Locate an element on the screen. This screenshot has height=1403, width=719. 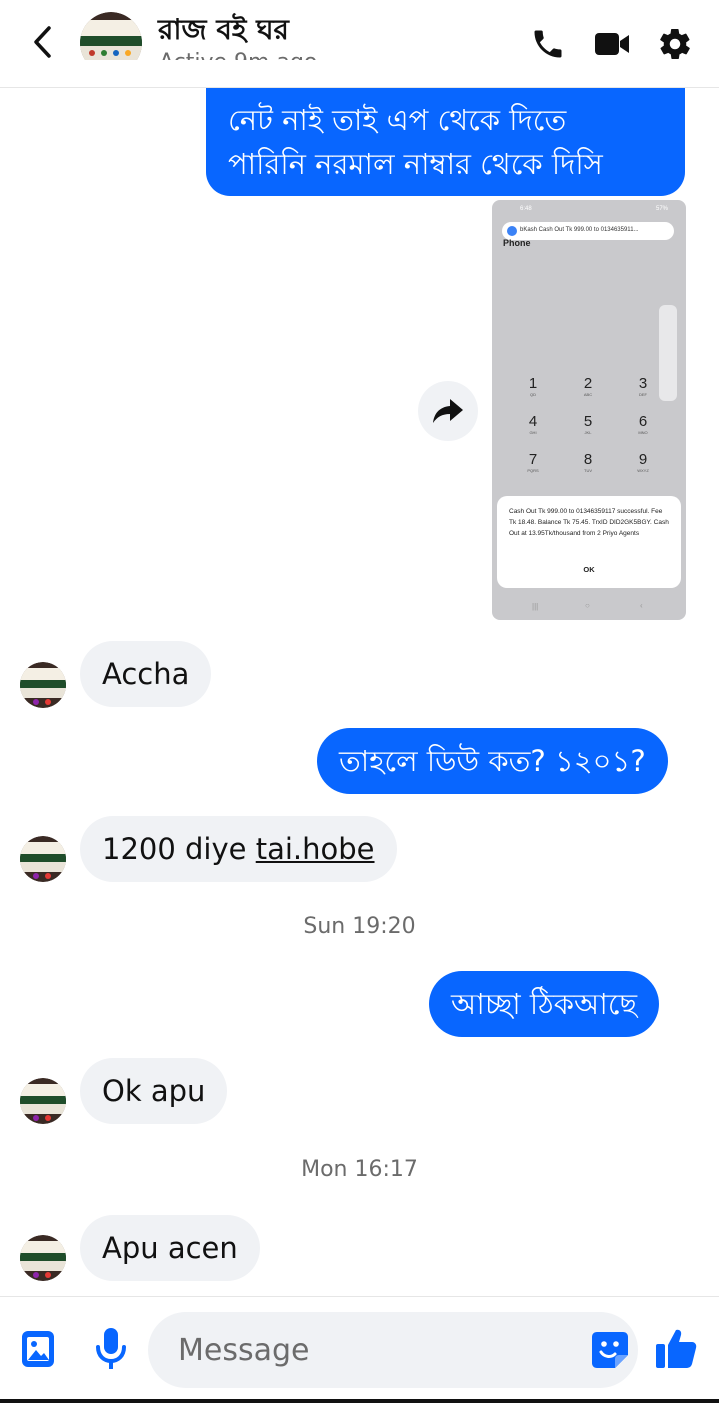
system-nav-bar is located at coordinates (359, 1401).